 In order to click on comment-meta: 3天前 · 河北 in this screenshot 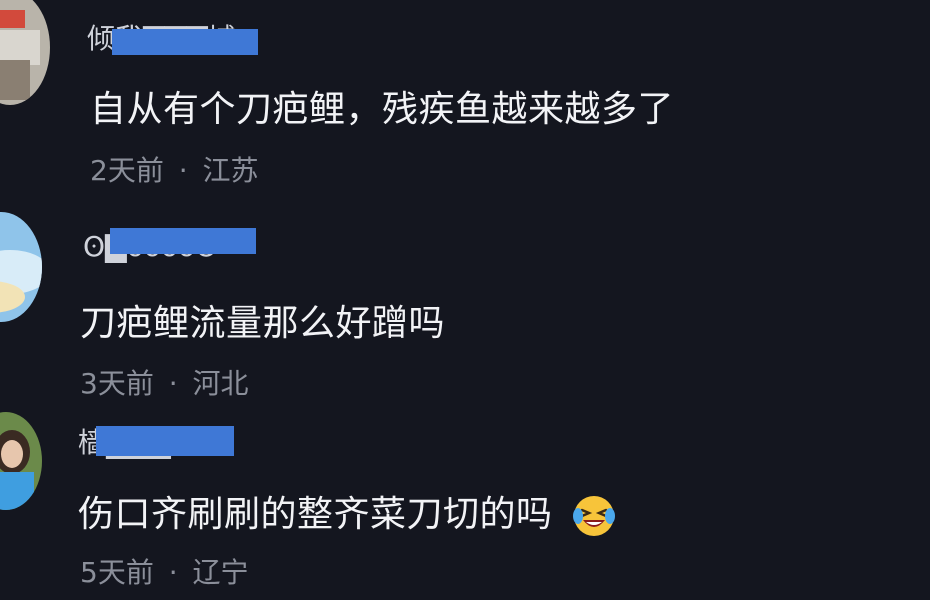, I will do `click(164, 384)`.